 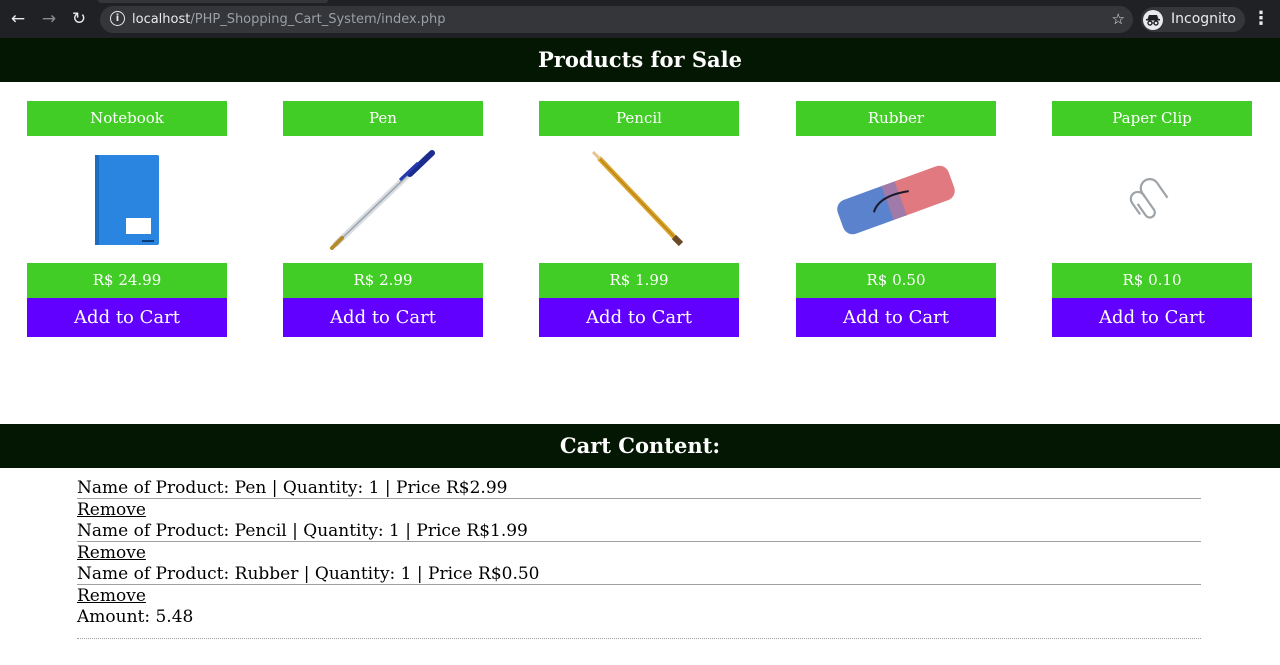 What do you see at coordinates (1153, 19) in the screenshot?
I see `incognito-icon` at bounding box center [1153, 19].